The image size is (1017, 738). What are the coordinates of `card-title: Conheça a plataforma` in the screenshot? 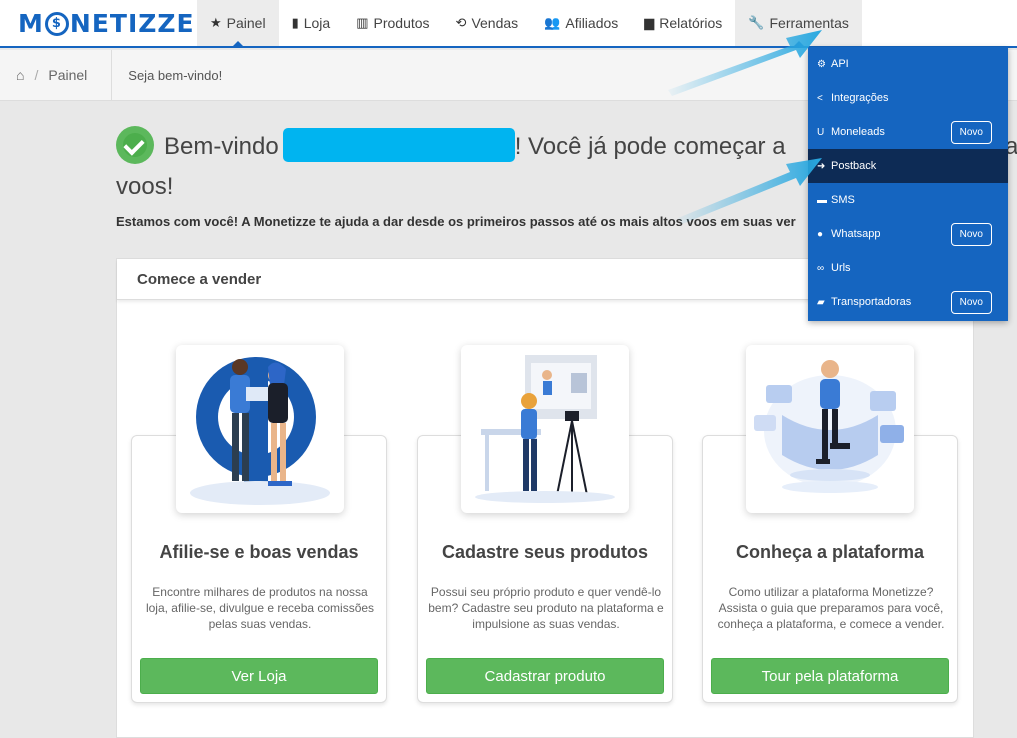 It's located at (830, 552).